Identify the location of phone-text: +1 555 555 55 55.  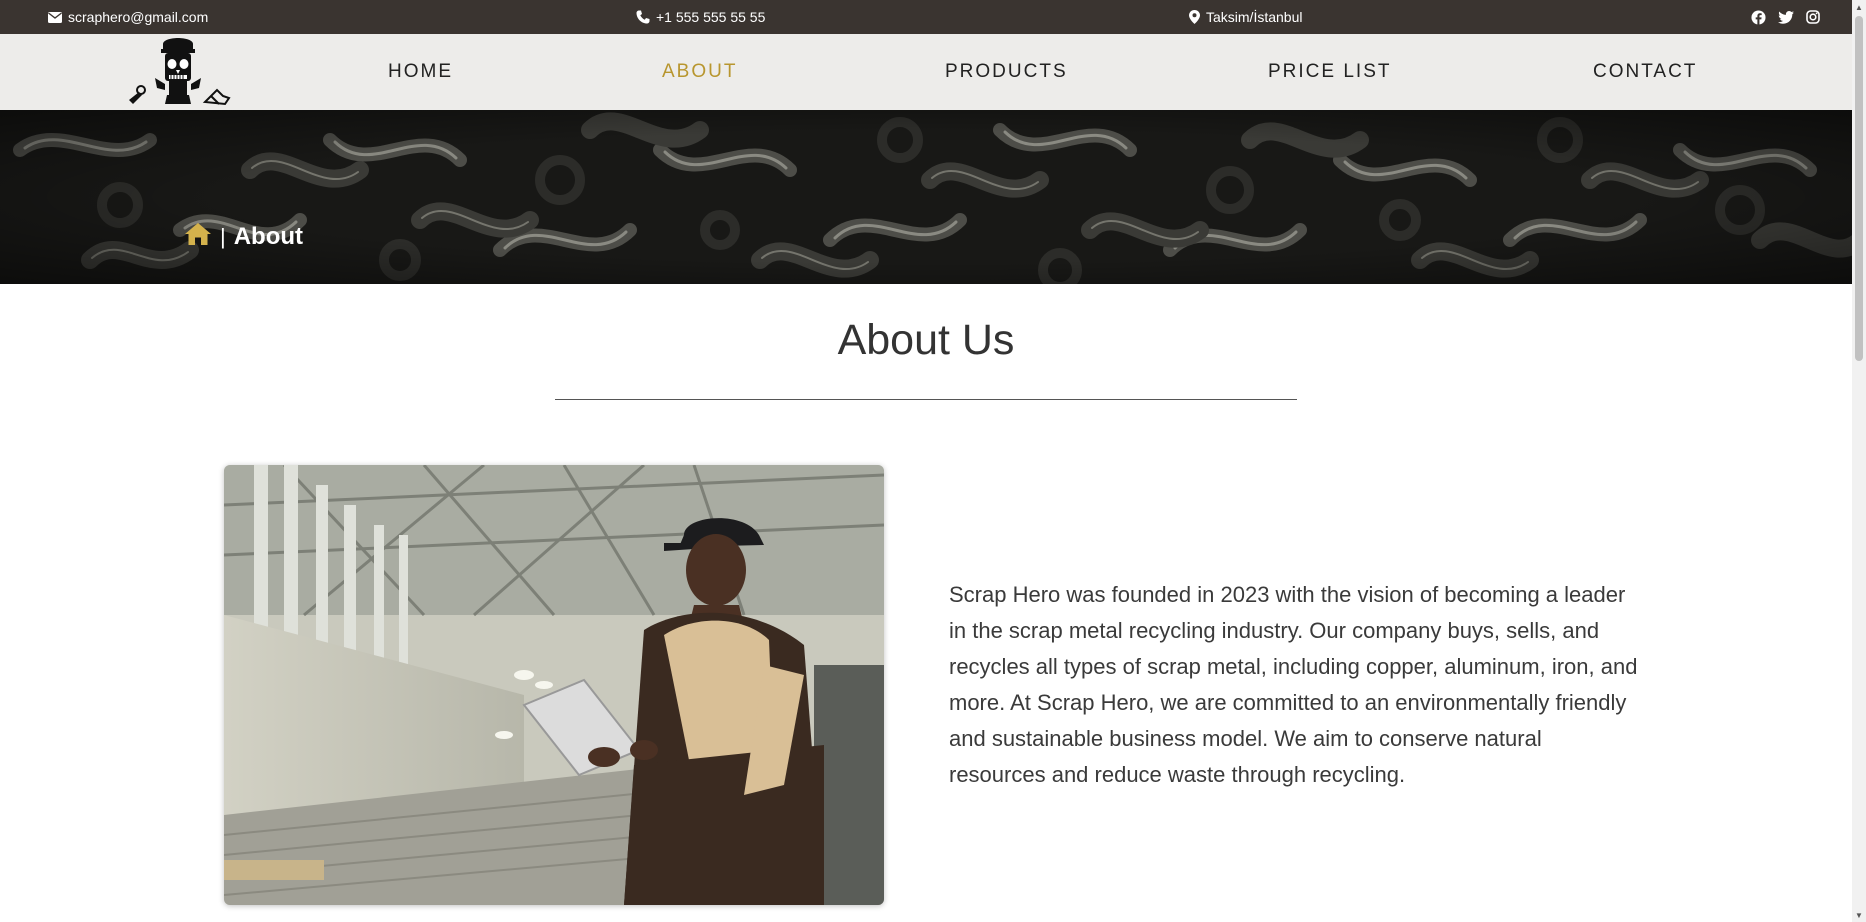
(711, 17).